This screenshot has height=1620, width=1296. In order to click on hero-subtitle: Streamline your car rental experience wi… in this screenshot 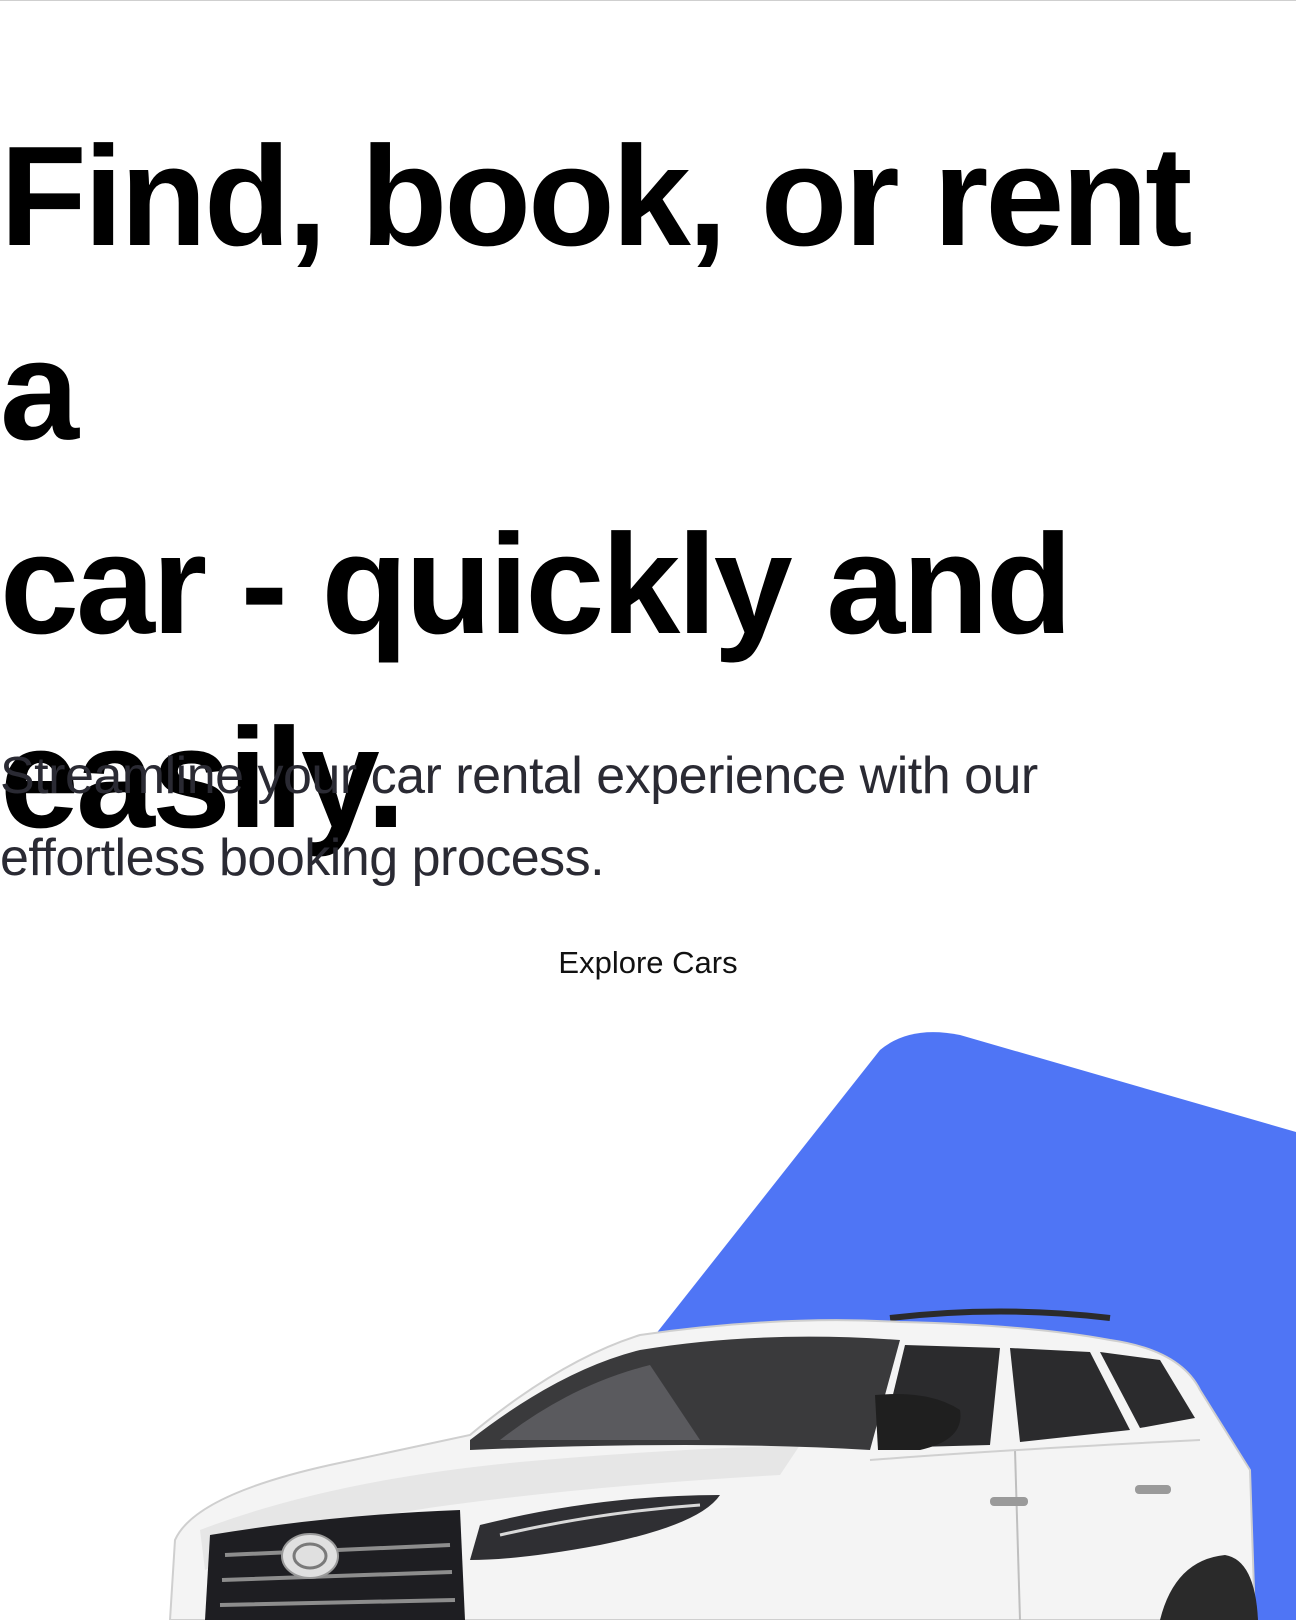, I will do `click(600, 817)`.